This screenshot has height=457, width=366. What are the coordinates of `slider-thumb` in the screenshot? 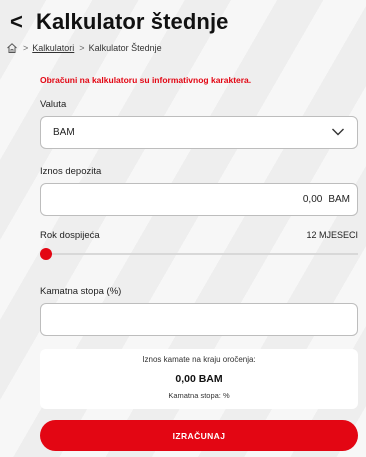 It's located at (46, 254).